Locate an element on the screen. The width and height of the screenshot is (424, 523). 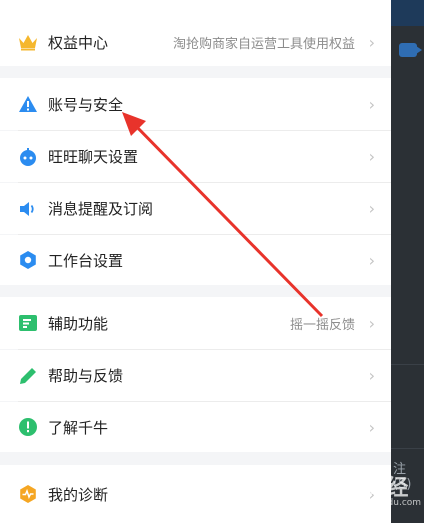
menu-item-value: 摇一摇反馈 is located at coordinates (322, 325).